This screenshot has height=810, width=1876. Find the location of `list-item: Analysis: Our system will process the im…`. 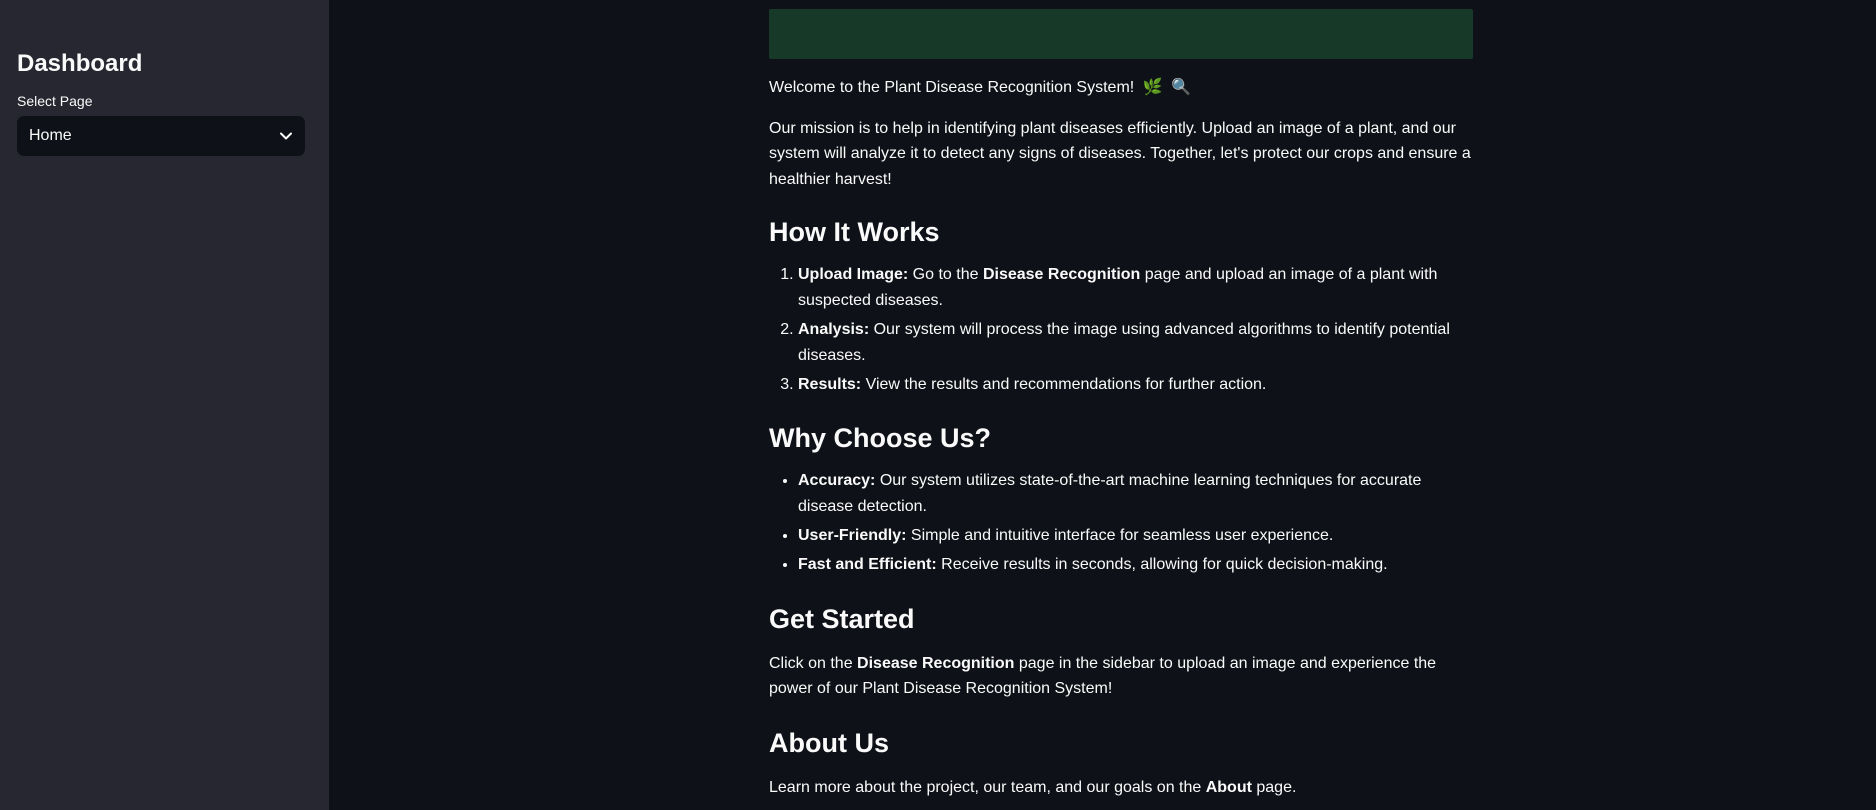

list-item: Analysis: Our system will process the im… is located at coordinates (1135, 342).